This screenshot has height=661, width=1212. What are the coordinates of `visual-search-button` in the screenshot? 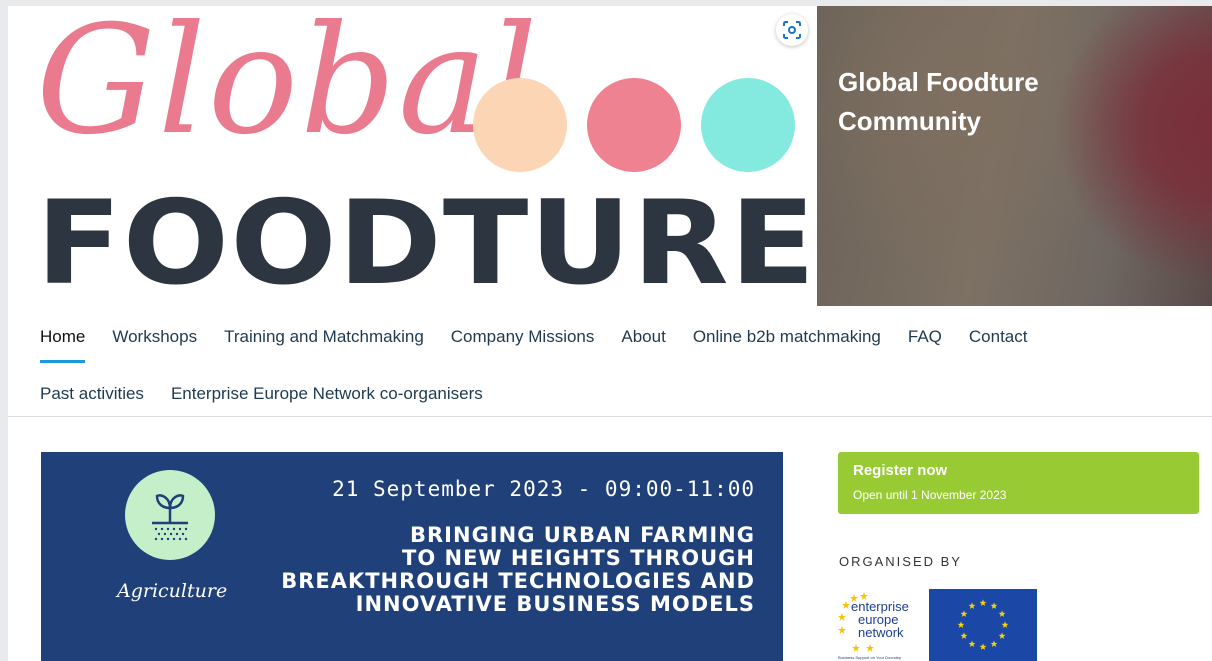 It's located at (792, 30).